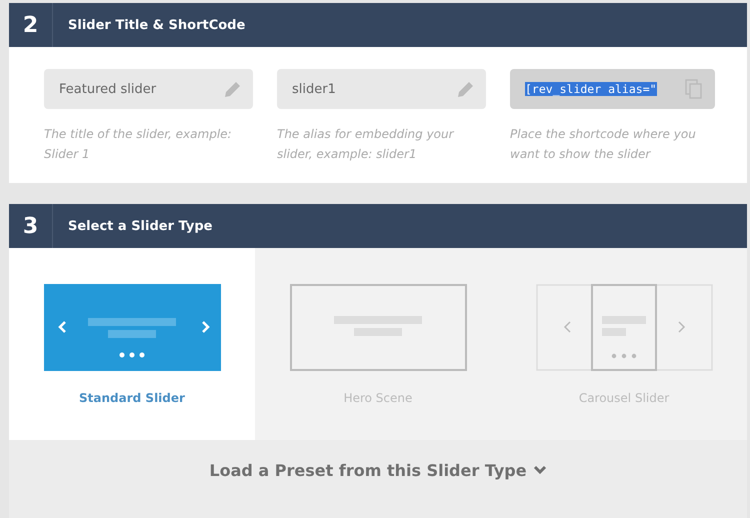 The image size is (750, 518). What do you see at coordinates (378, 479) in the screenshot?
I see `load-preset-button: Load a Preset from this Slider Type` at bounding box center [378, 479].